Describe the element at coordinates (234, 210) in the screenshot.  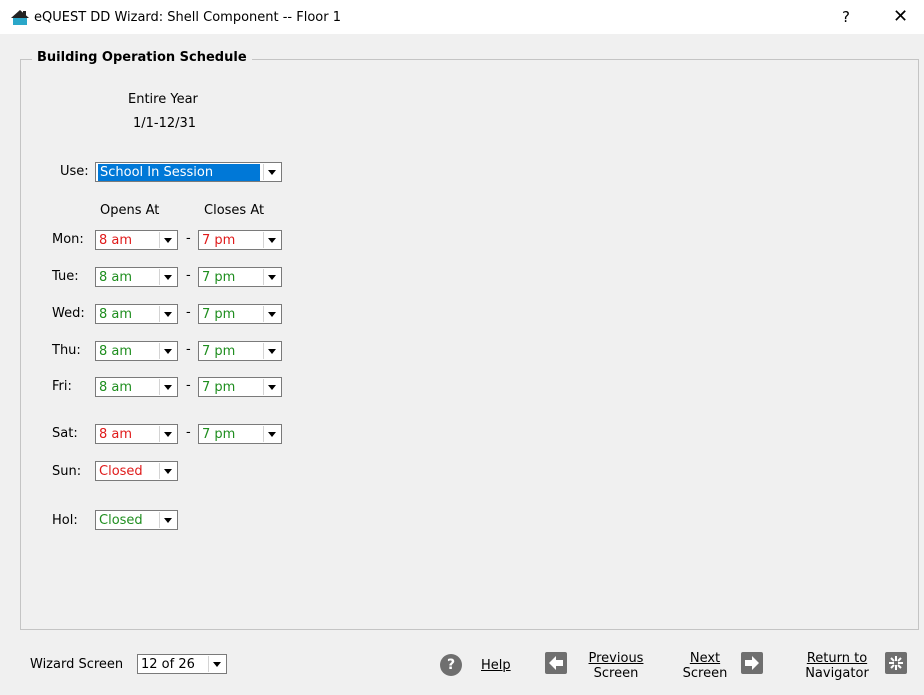
I see `closes-header: Closes At` at that location.